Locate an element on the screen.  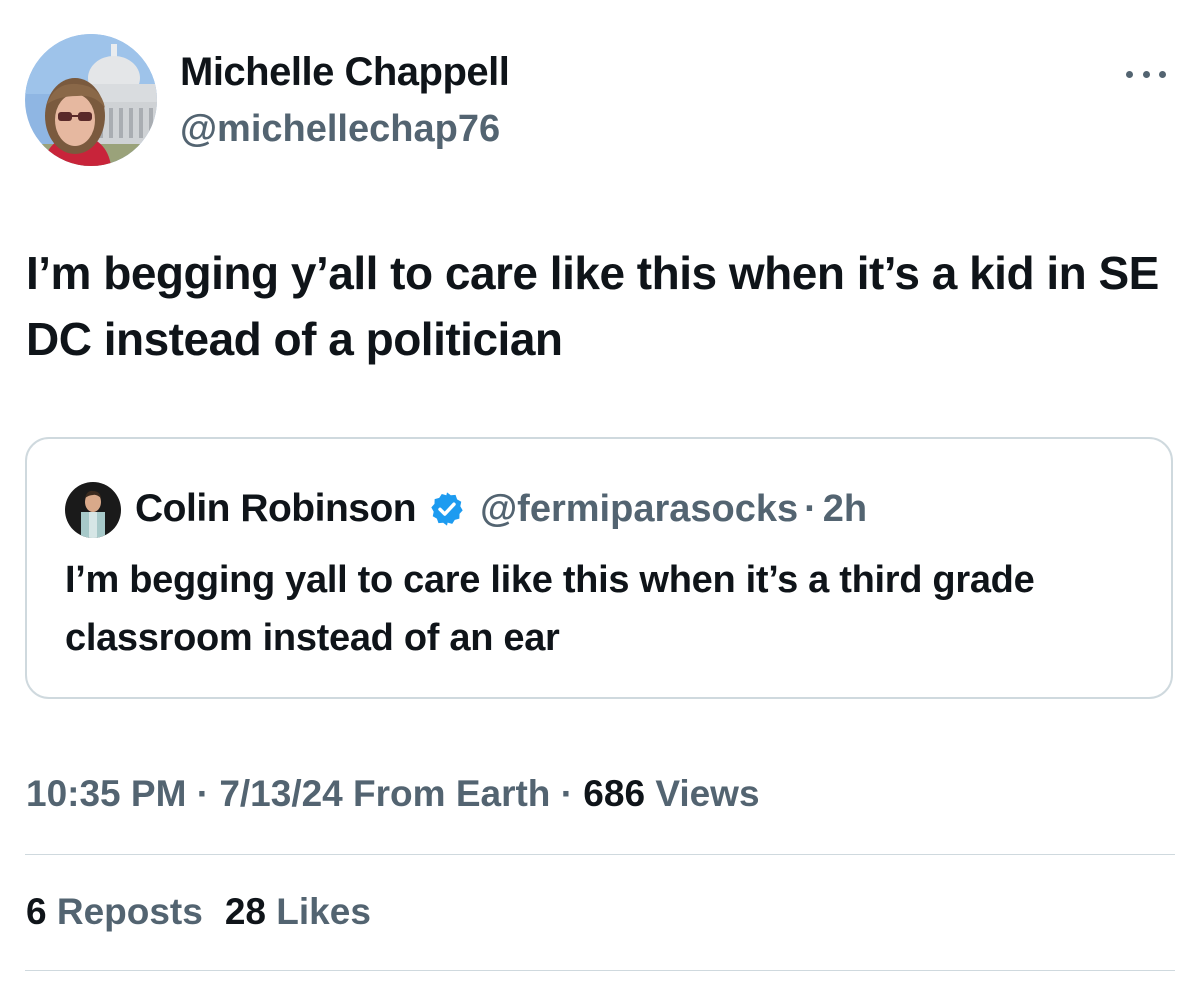
author-avatar is located at coordinates (91, 100).